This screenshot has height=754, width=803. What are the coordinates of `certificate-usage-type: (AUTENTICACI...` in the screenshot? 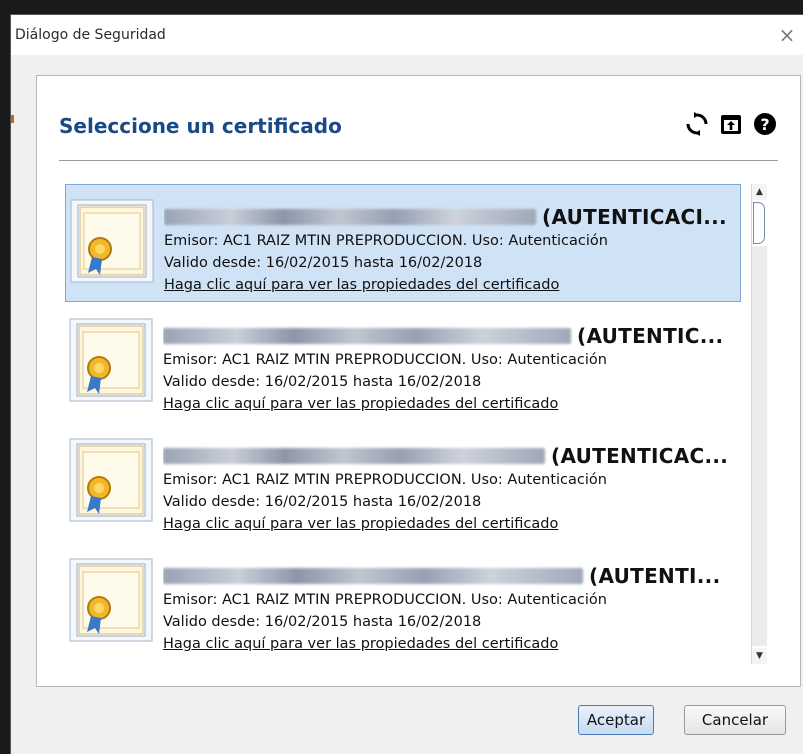 It's located at (634, 217).